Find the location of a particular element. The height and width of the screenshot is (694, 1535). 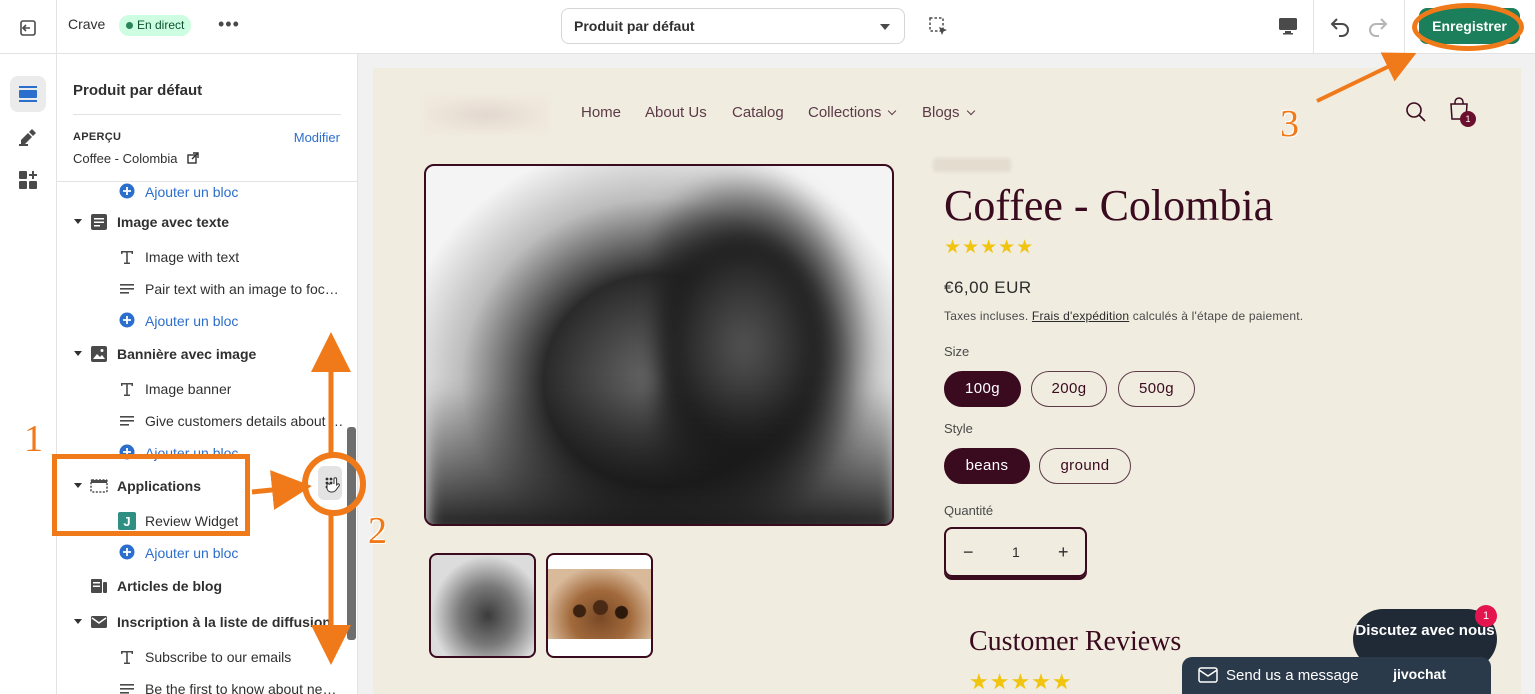

redo-icon is located at coordinates (1378, 27).